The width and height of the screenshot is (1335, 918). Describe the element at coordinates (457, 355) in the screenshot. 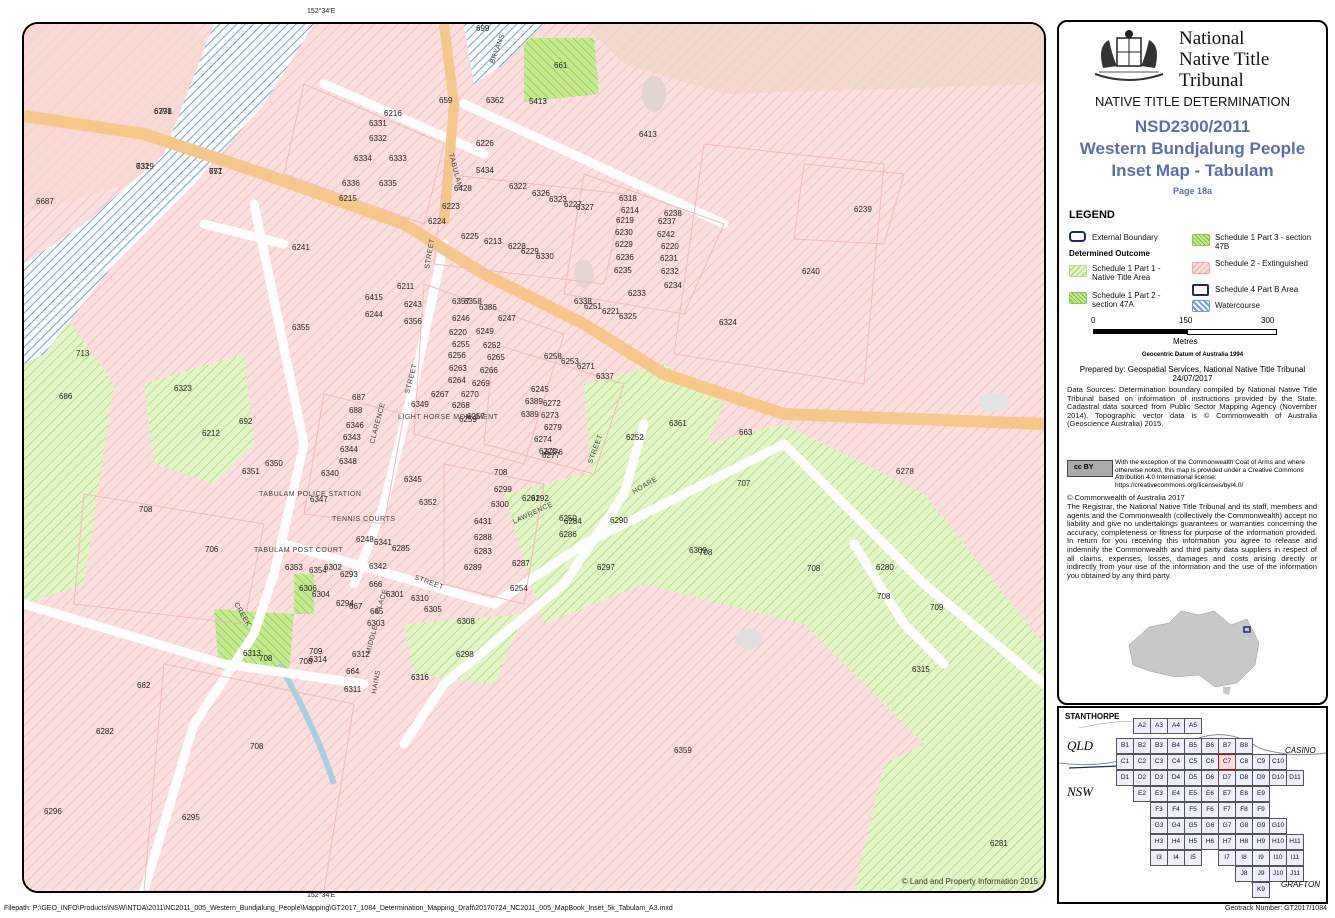

I see `parcel-label: 6256` at that location.